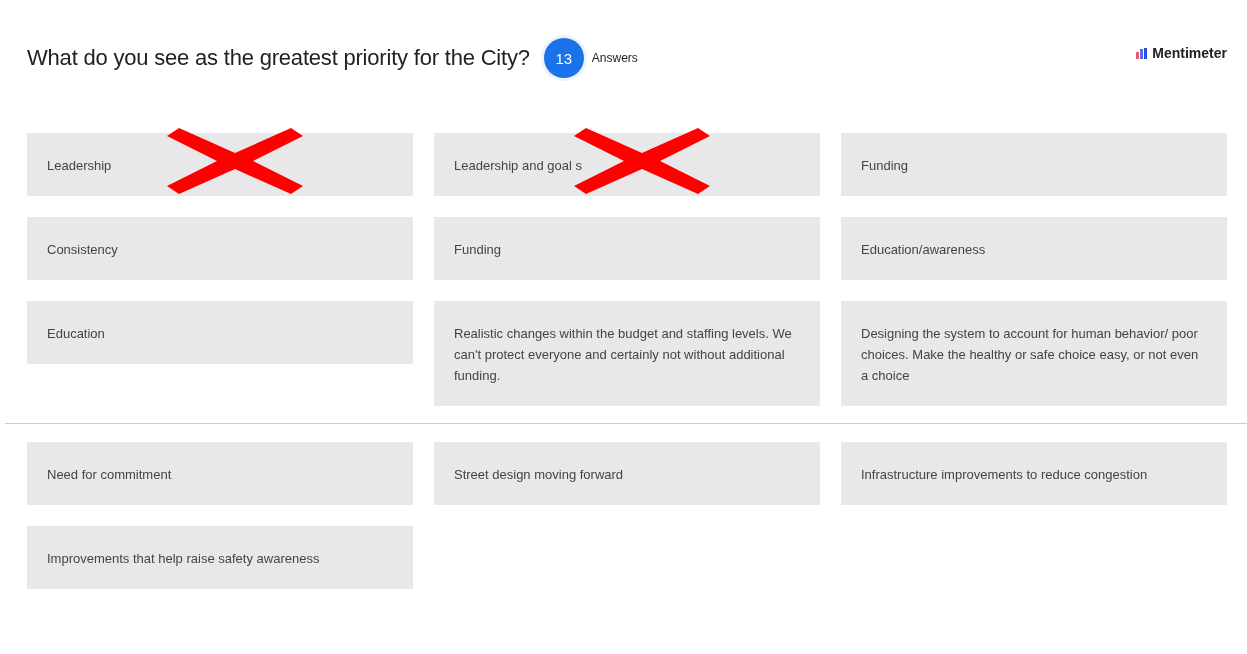 This screenshot has height=654, width=1247. I want to click on answer-text: Leadership and goal s, so click(518, 166).